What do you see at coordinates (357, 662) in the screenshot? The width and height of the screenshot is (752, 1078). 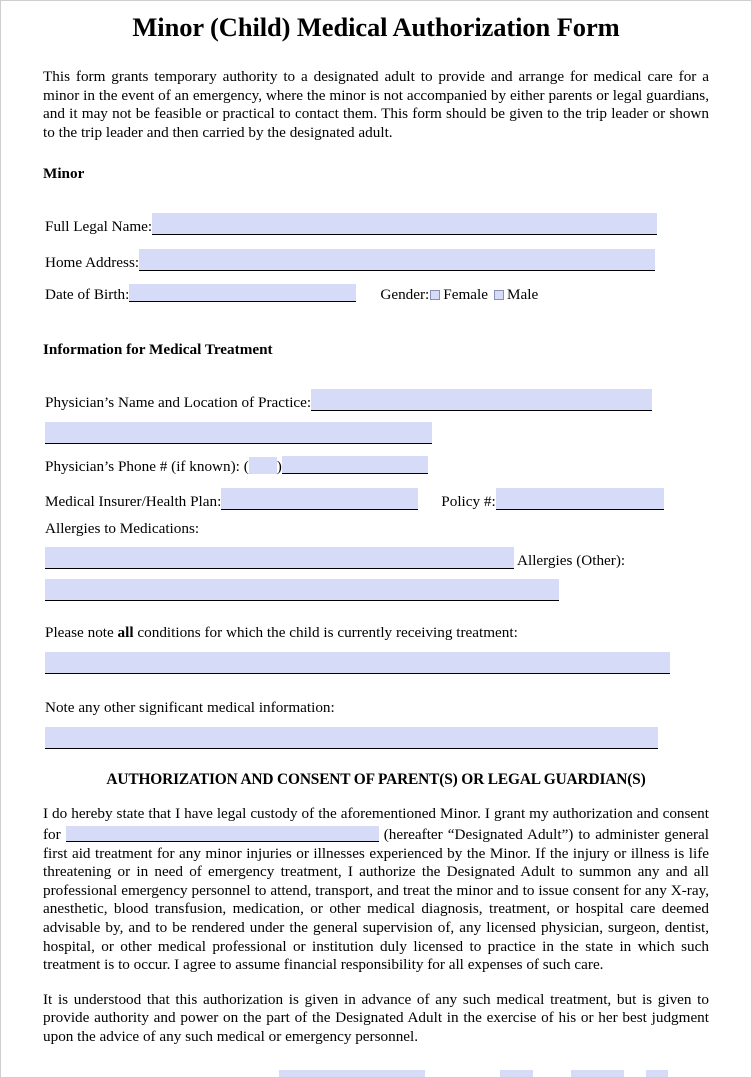 I see `conditions-input` at bounding box center [357, 662].